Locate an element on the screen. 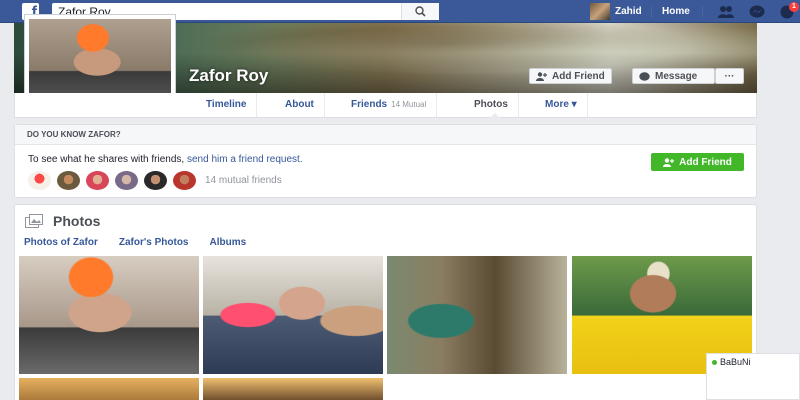  tab-label: About is located at coordinates (299, 104).